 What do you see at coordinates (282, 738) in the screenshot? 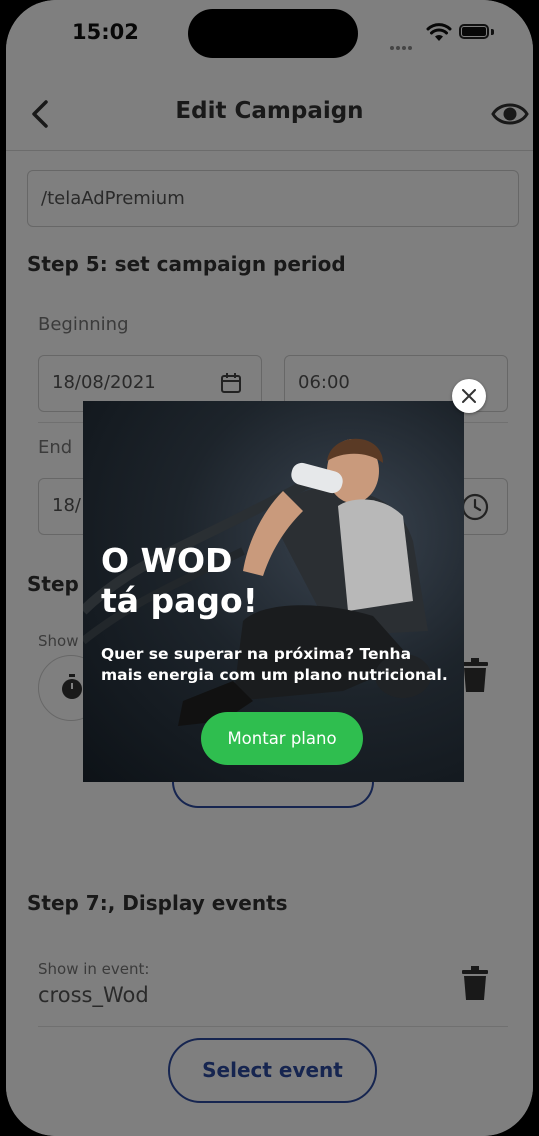
I see `montar-plano-button: Montar plano` at bounding box center [282, 738].